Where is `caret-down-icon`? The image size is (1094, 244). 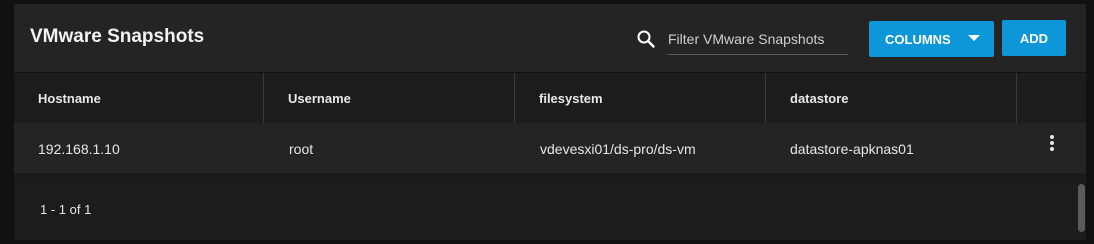
caret-down-icon is located at coordinates (974, 38).